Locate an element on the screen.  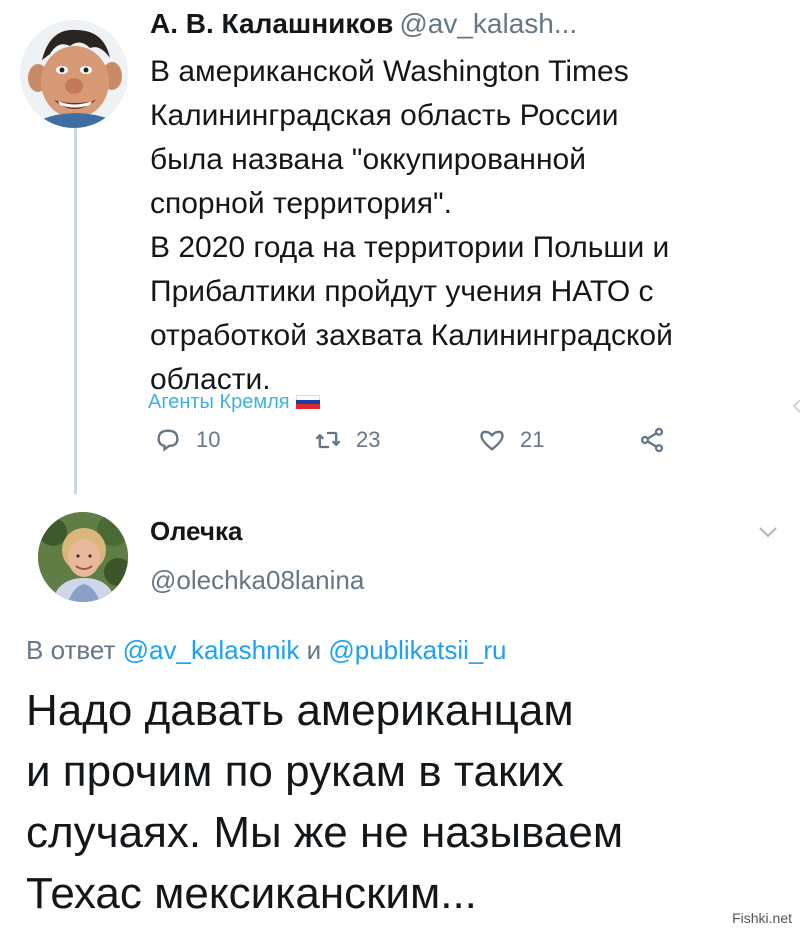
watermark-text: Агенты Кремля is located at coordinates (219, 402).